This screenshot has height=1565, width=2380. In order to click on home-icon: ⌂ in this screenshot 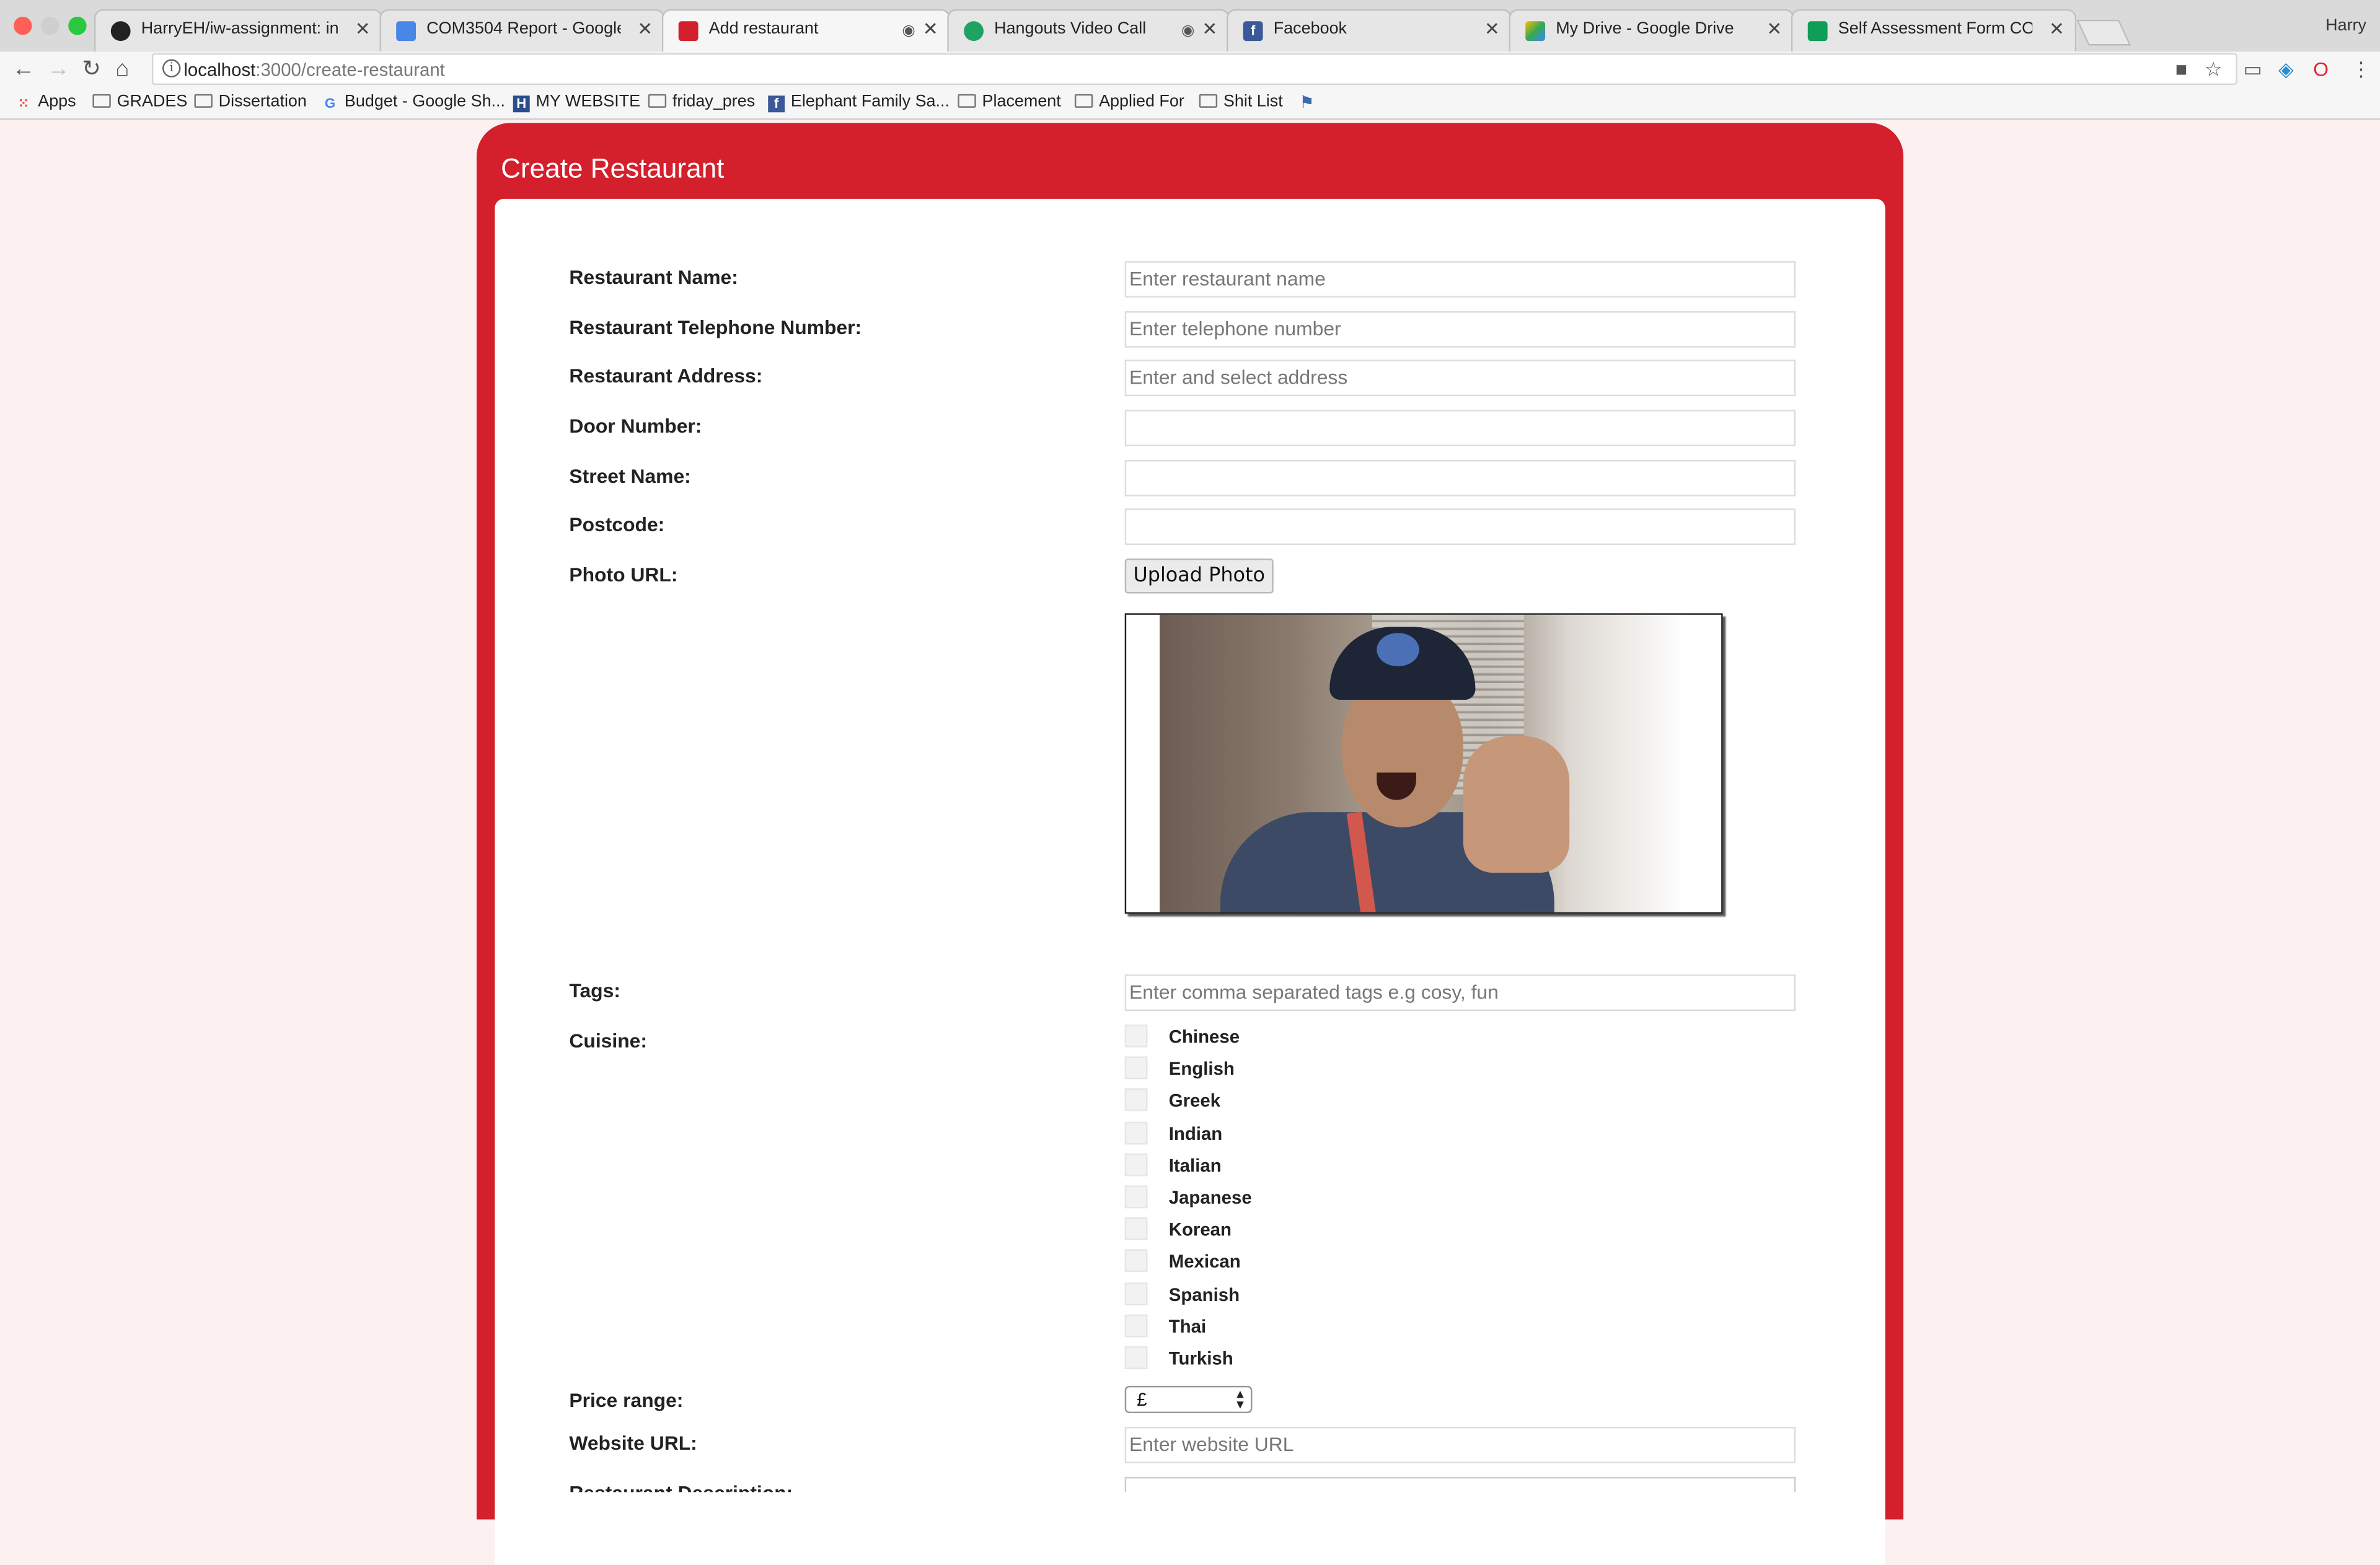, I will do `click(122, 70)`.